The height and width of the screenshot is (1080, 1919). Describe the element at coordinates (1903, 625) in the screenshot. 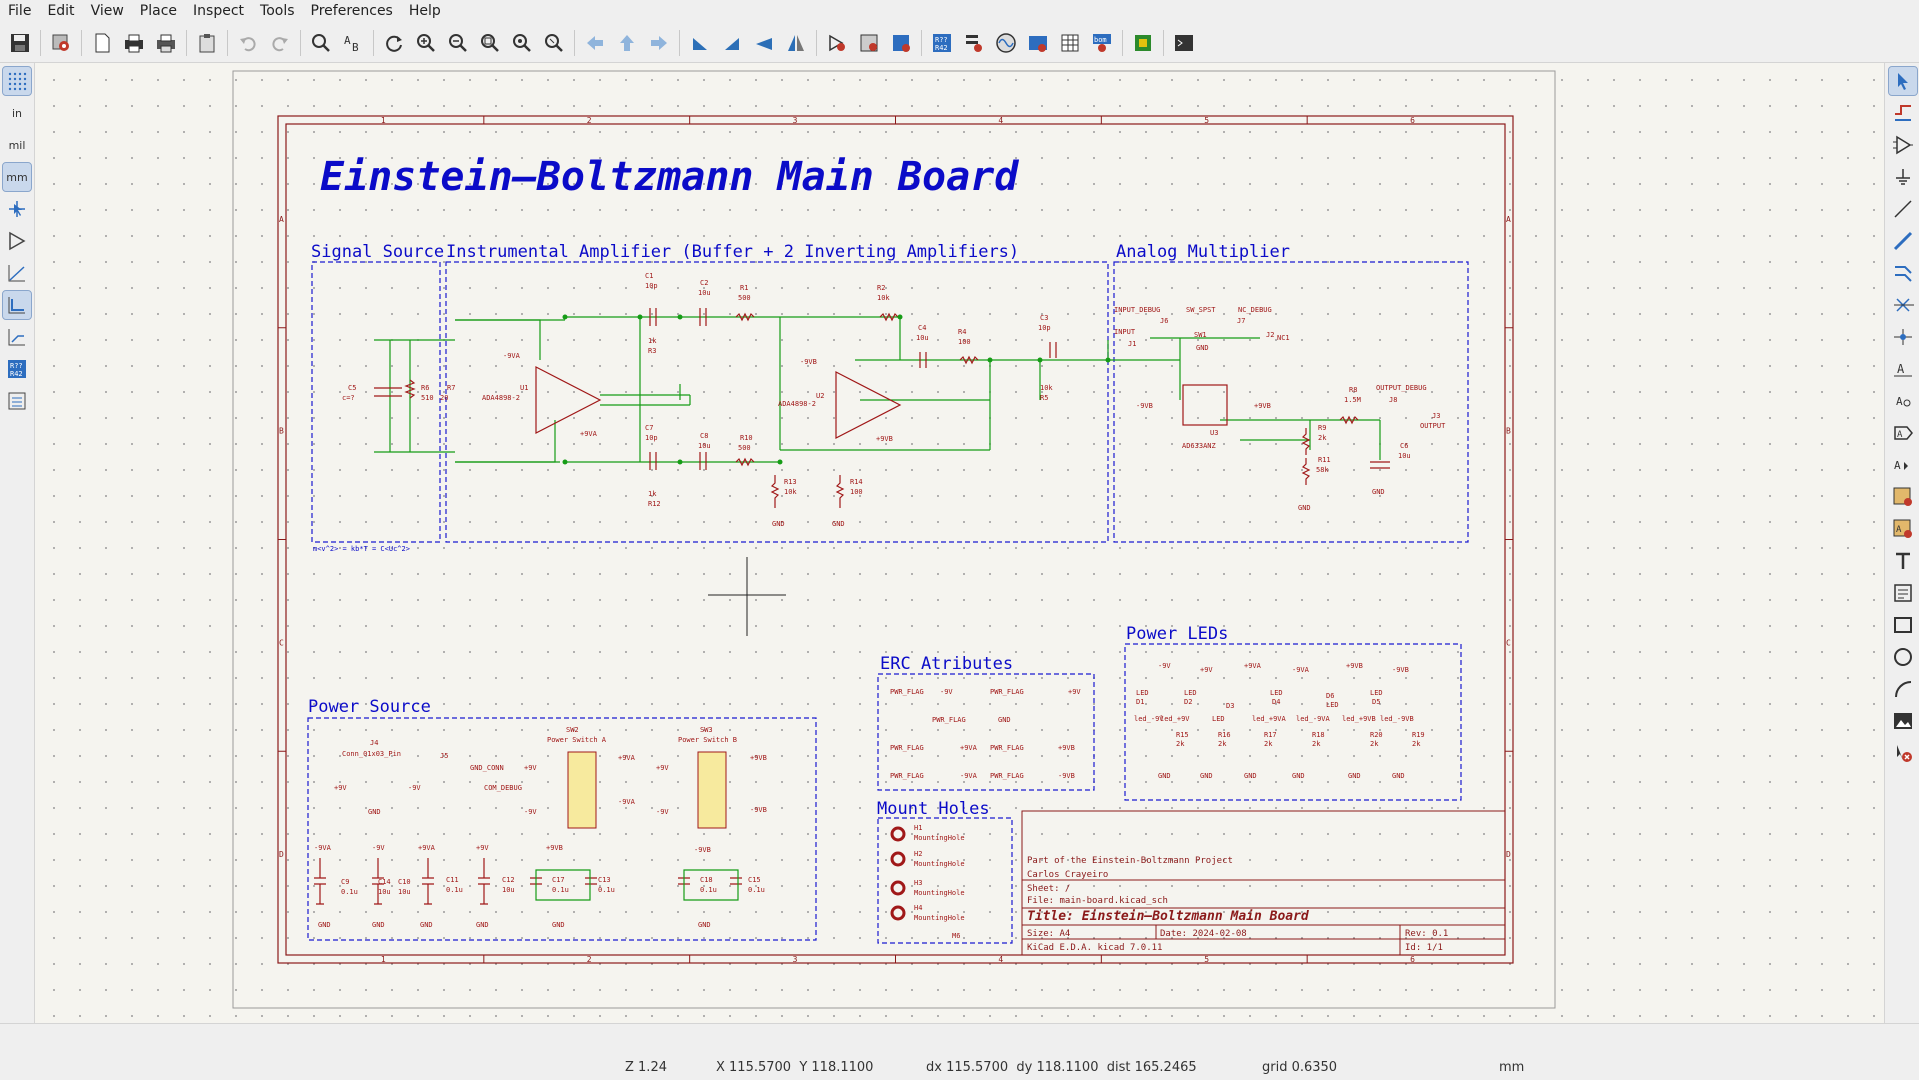

I see `rectangle-icon` at that location.